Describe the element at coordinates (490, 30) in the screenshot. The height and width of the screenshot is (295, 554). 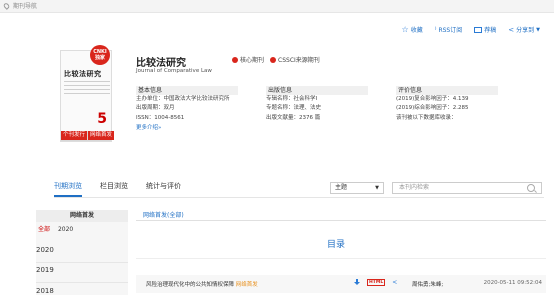
I see `email-label: 荐稿` at that location.